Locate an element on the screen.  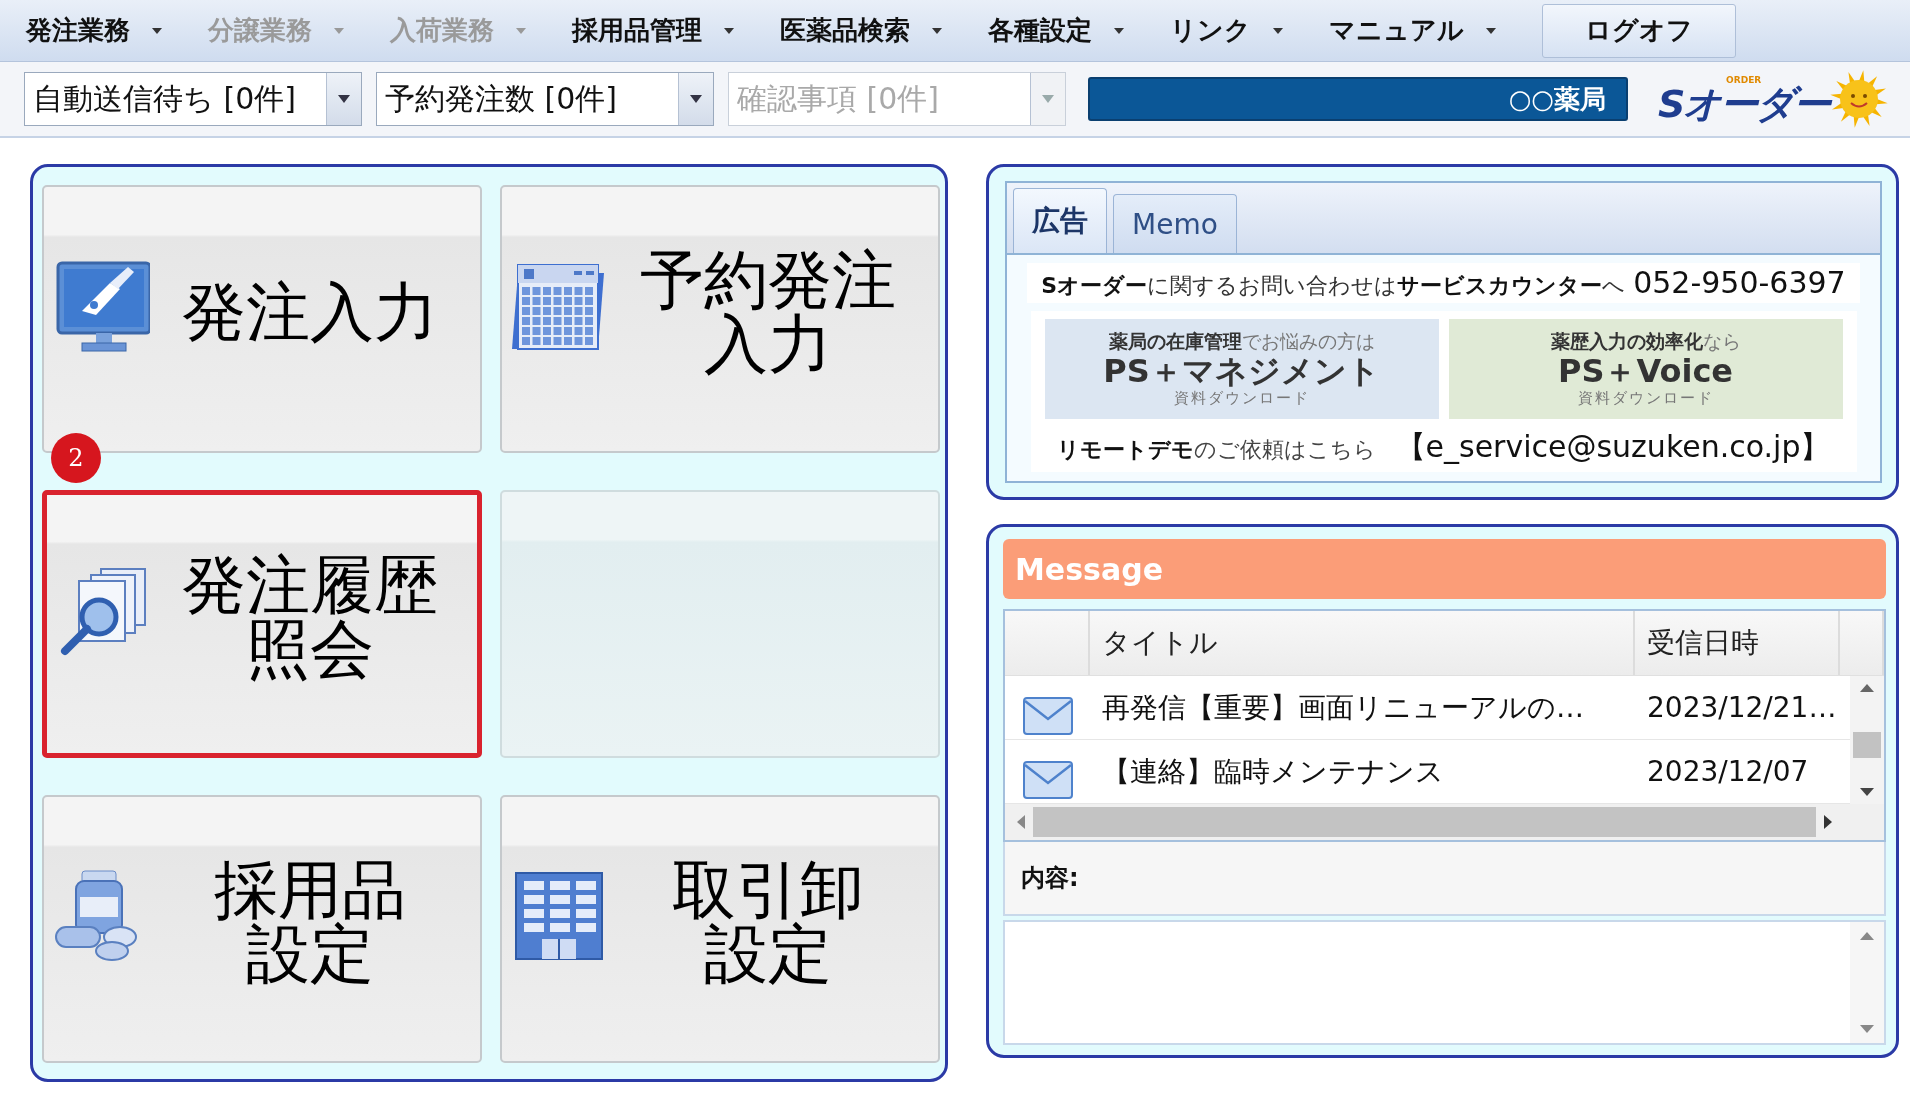
menu-tile: 取引卸 設定 is located at coordinates (720, 929).